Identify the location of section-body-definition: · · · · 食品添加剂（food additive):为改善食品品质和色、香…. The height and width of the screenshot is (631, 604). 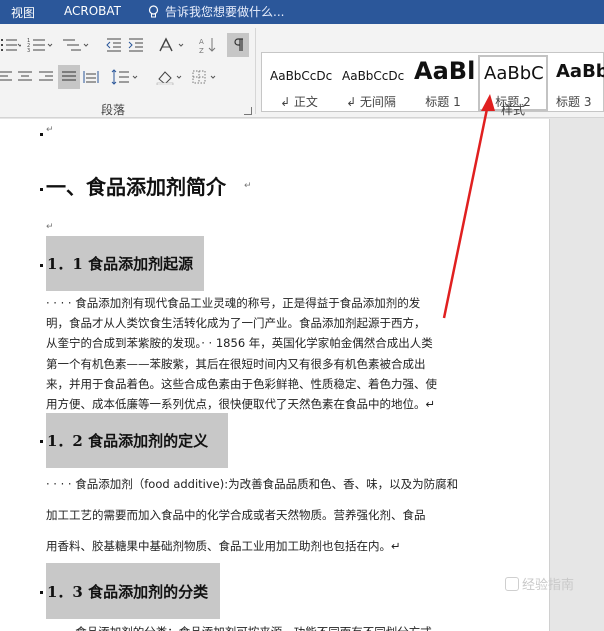
(255, 515).